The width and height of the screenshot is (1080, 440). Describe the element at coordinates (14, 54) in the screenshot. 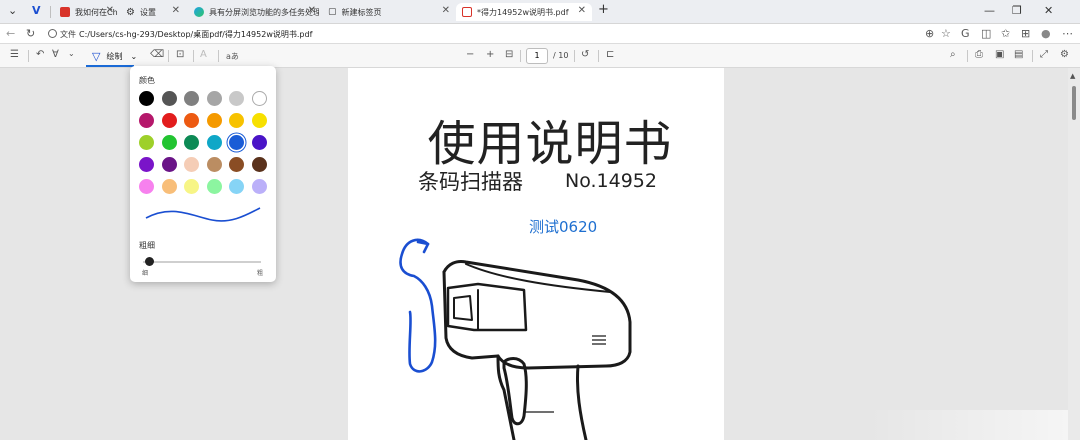

I see `contents-icon: ☰` at that location.